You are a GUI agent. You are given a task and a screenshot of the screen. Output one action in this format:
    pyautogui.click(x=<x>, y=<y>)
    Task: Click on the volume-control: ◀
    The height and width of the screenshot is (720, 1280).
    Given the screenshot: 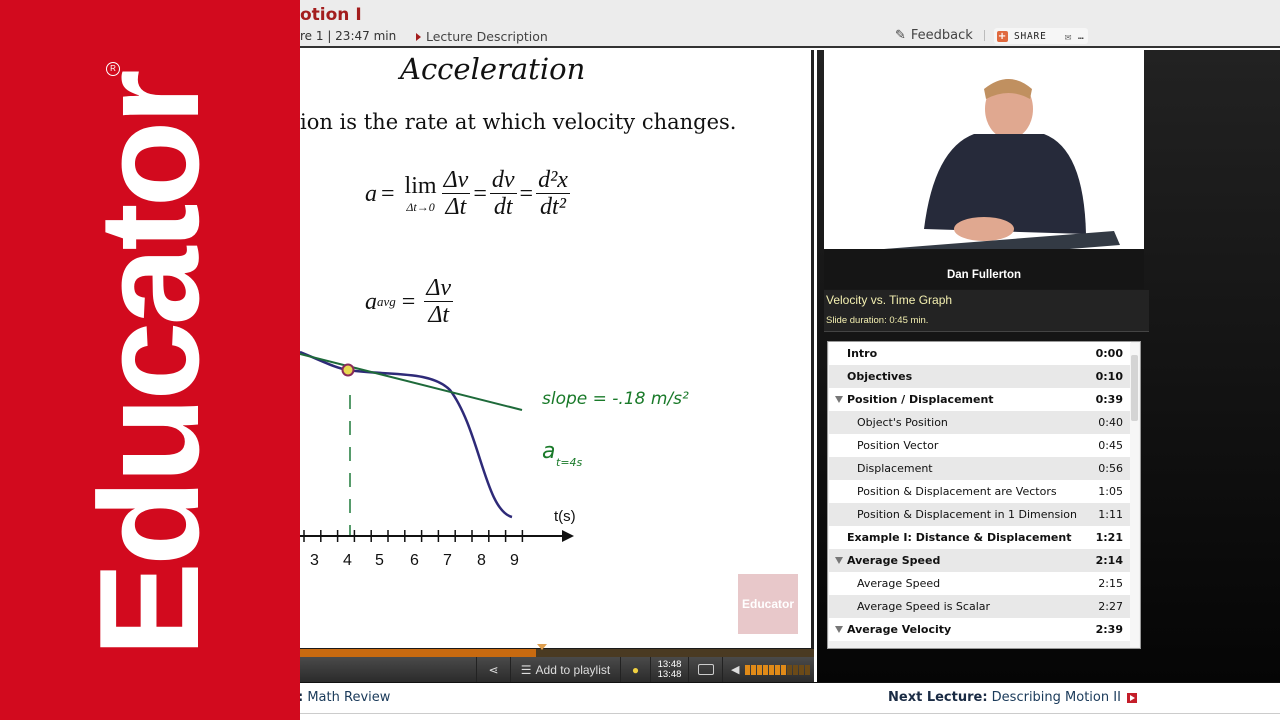 What is the action you would take?
    pyautogui.click(x=768, y=669)
    